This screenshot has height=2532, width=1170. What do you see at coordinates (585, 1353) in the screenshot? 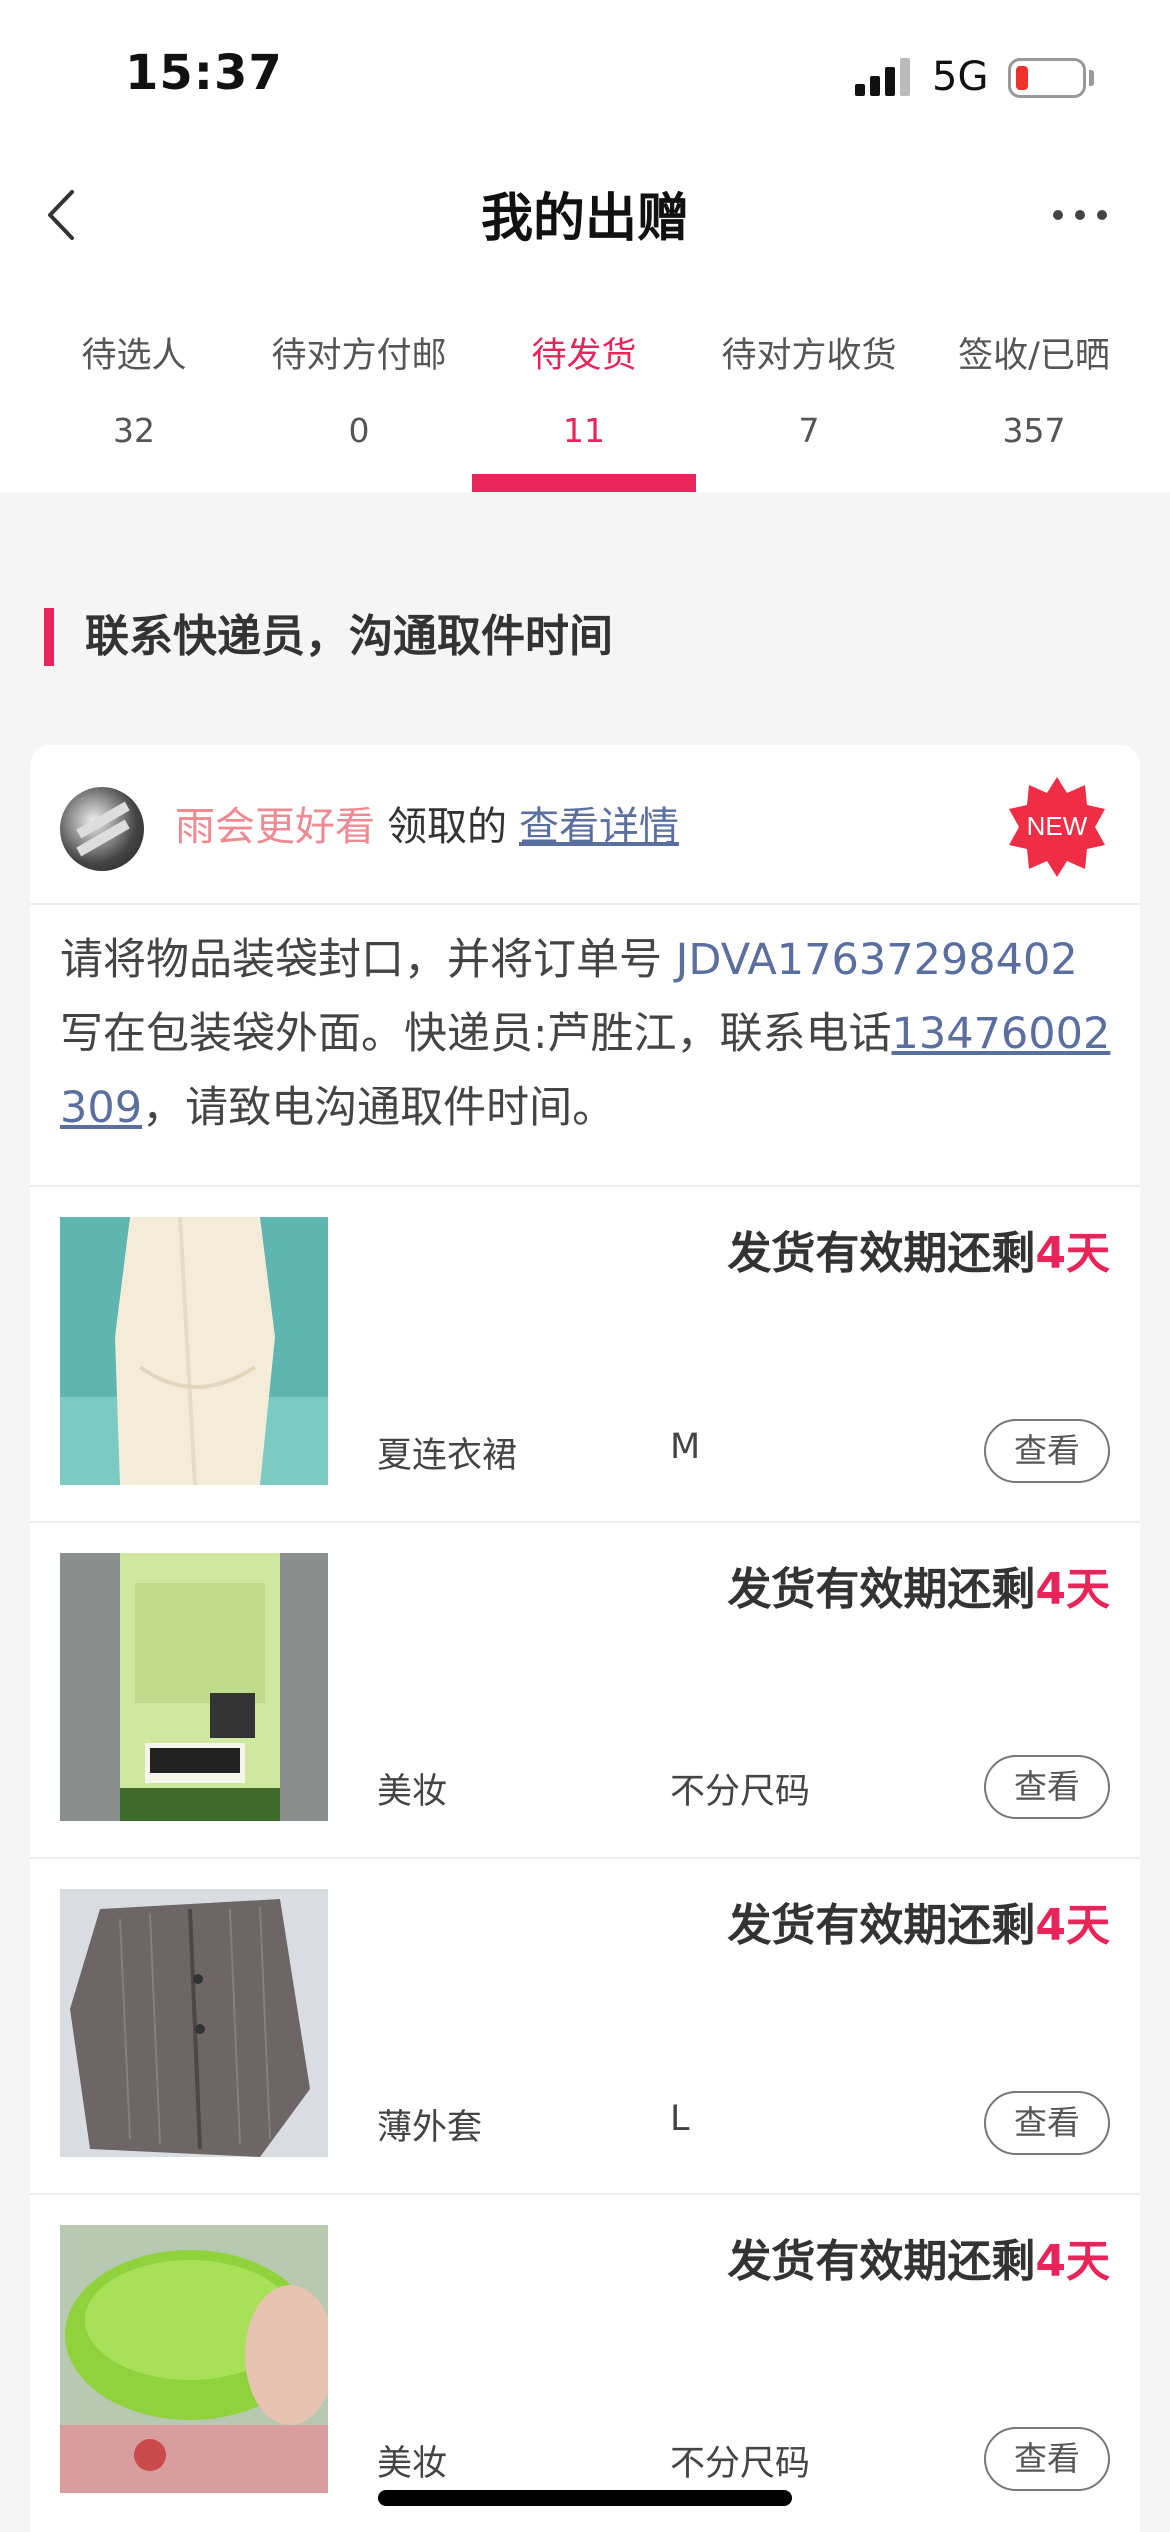
I see `list-item: 发货有效期还剩4天 夏连衣裙 M 查看` at bounding box center [585, 1353].